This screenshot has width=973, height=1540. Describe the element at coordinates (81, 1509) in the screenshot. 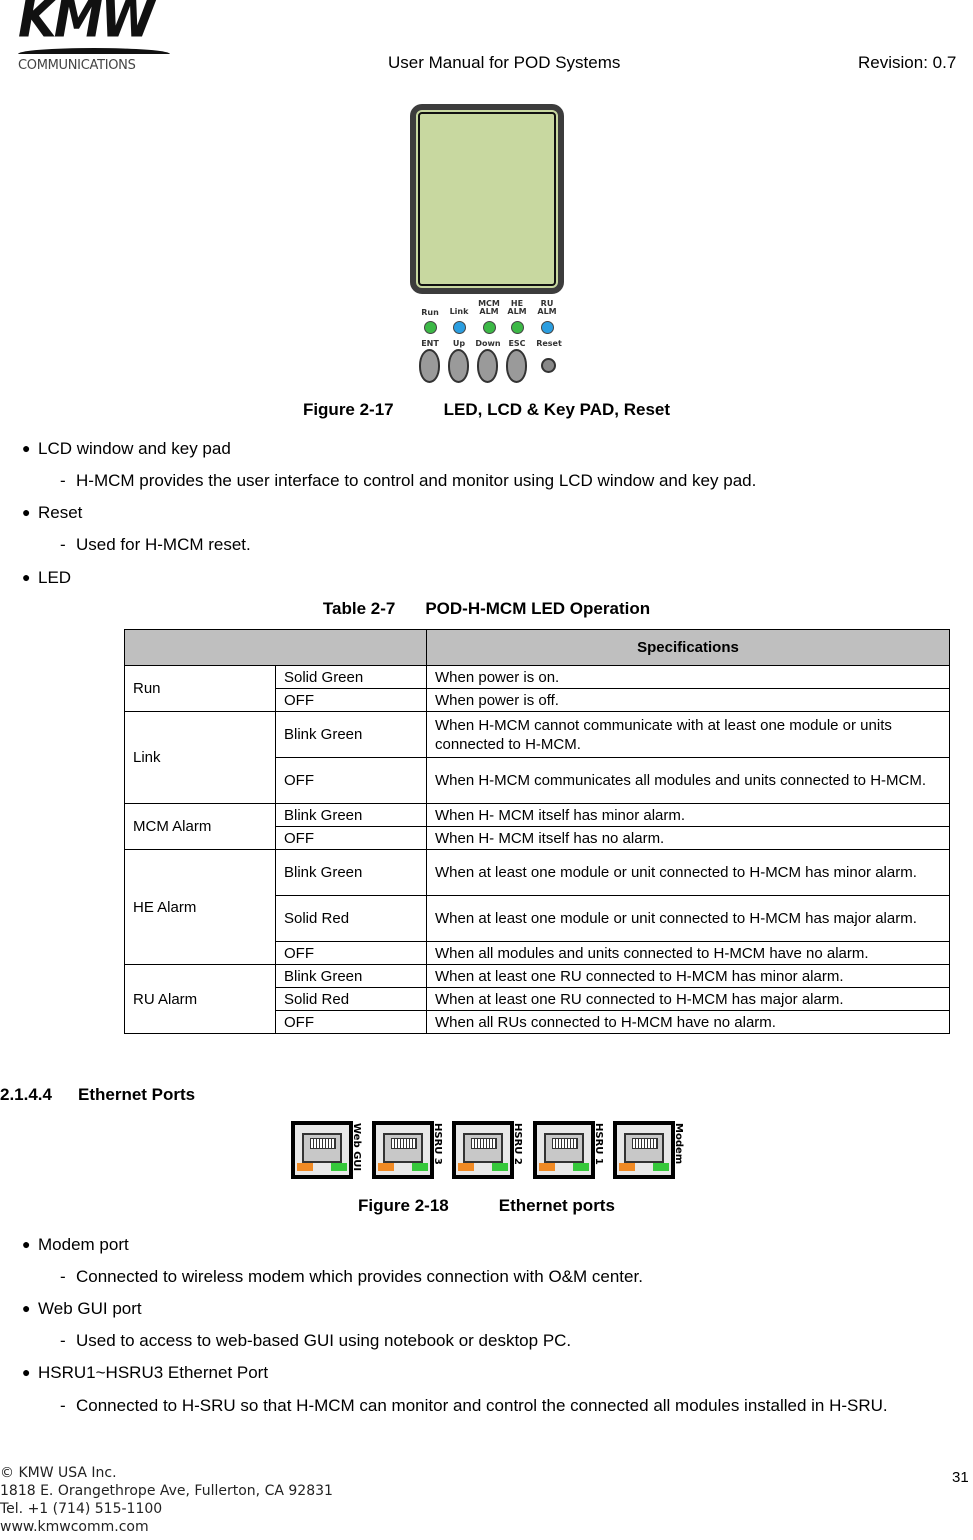

I see `footer-phone: Tel. +1 (714) 515-1100` at that location.